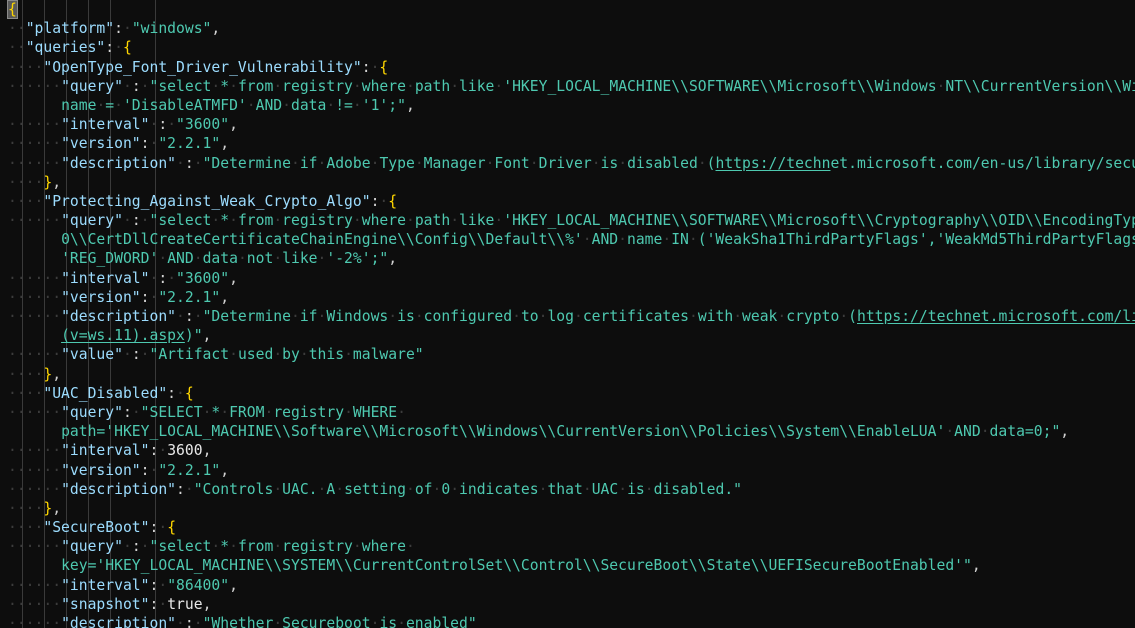 The image size is (1135, 628). I want to click on token-str: )", so click(193, 336).